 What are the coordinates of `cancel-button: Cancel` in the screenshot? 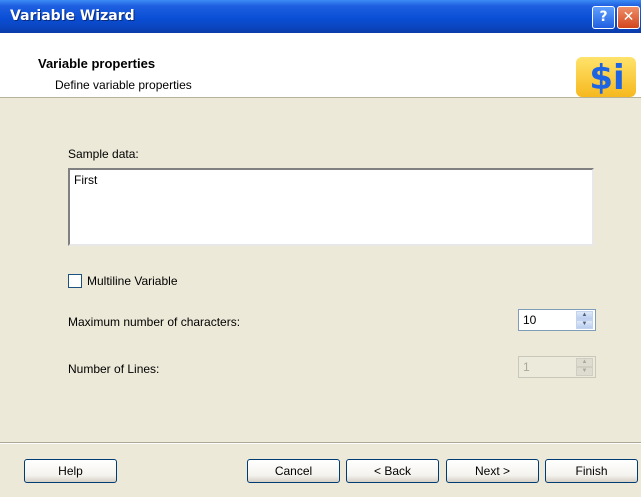 It's located at (293, 471).